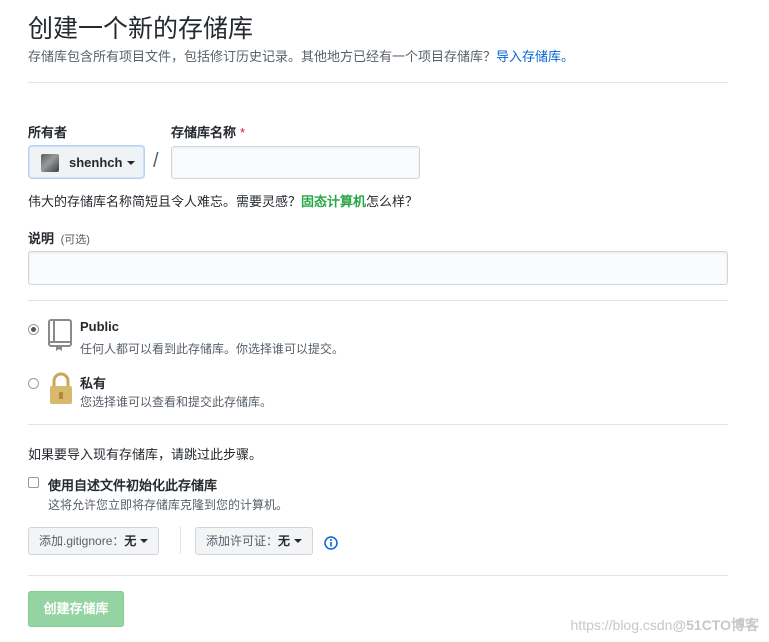 The height and width of the screenshot is (642, 769). What do you see at coordinates (145, 454) in the screenshot?
I see `skip-note: 如果要导入现有存储库，请跳过此步骤。` at bounding box center [145, 454].